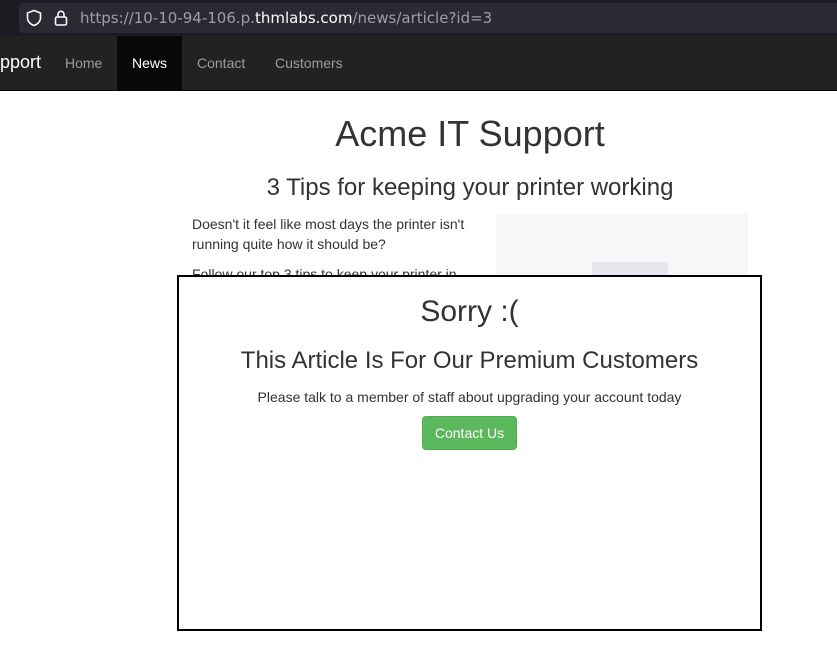 The image size is (837, 649). Describe the element at coordinates (61, 18) in the screenshot. I see `lock-icon` at that location.